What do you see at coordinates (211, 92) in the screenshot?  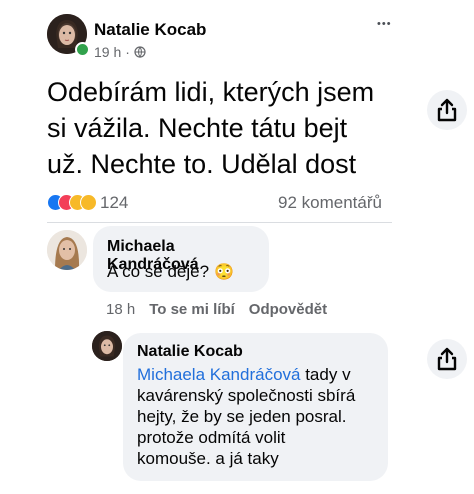 I see `post-text-line: Odebírám lidi, kterých jsem` at bounding box center [211, 92].